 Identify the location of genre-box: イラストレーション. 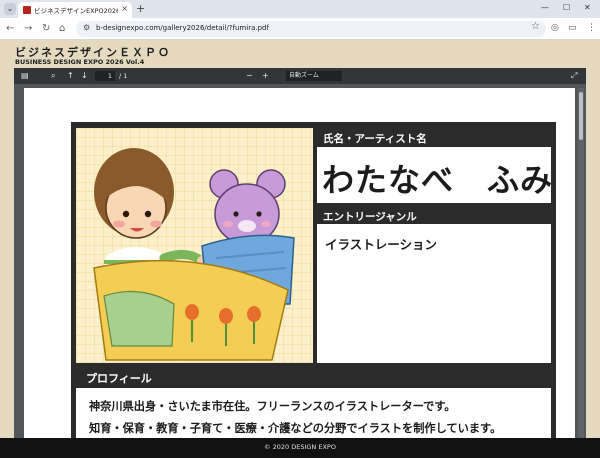
(434, 293).